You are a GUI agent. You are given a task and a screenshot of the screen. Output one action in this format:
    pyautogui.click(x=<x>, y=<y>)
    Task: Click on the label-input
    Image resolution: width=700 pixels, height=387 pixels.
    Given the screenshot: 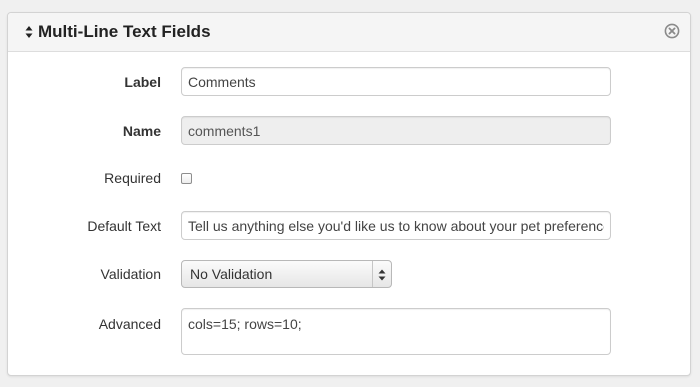 What is the action you would take?
    pyautogui.click(x=396, y=81)
    